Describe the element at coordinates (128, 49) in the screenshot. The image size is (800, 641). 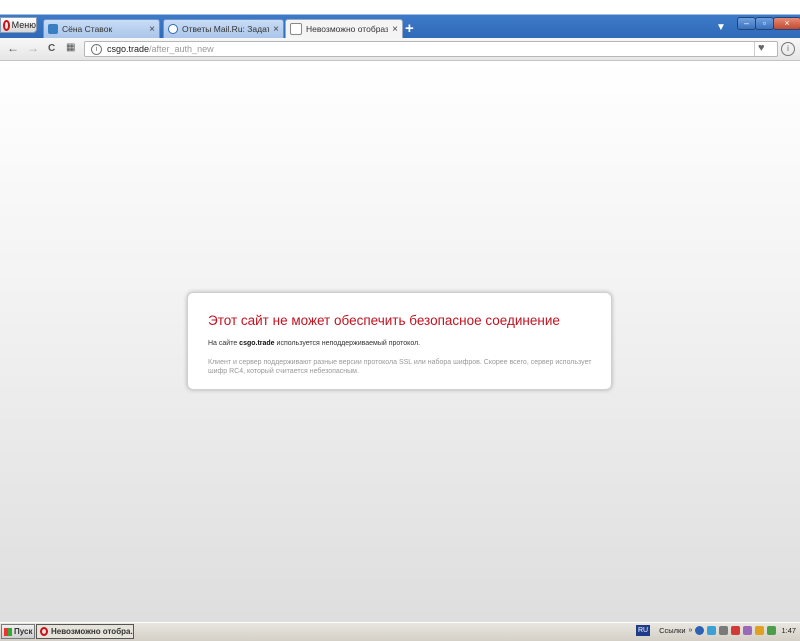
I see `url-host: csgo.trade` at that location.